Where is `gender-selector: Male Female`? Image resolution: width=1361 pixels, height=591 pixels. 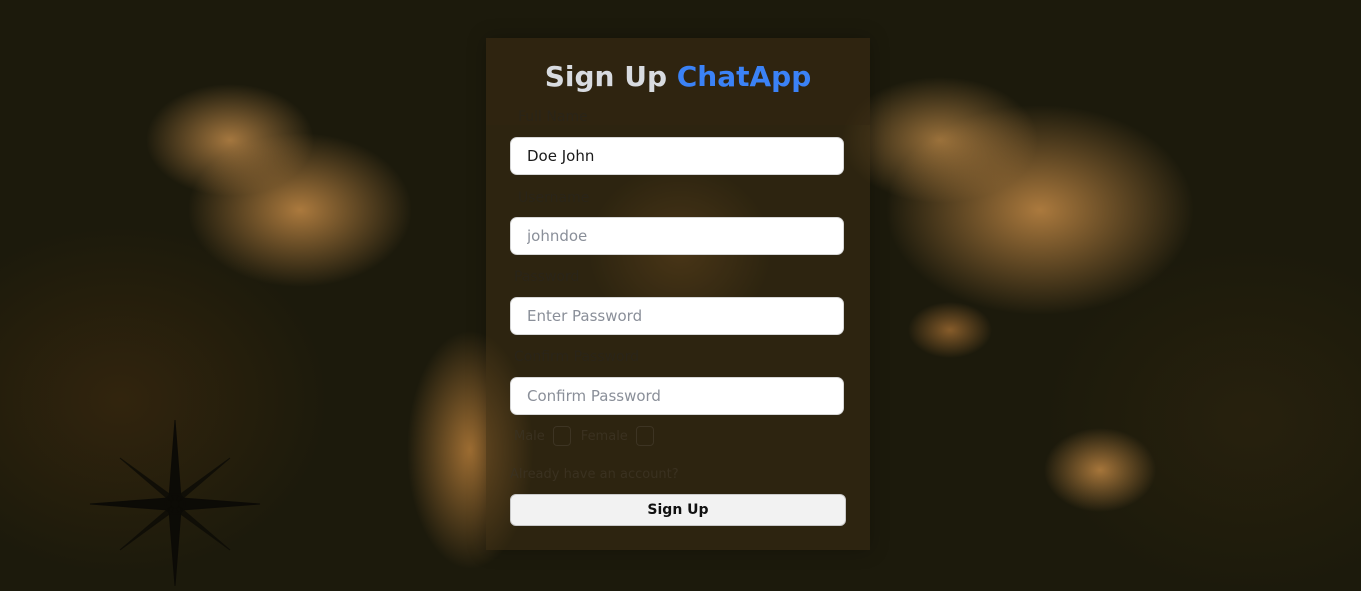
gender-selector: Male Female is located at coordinates (589, 436).